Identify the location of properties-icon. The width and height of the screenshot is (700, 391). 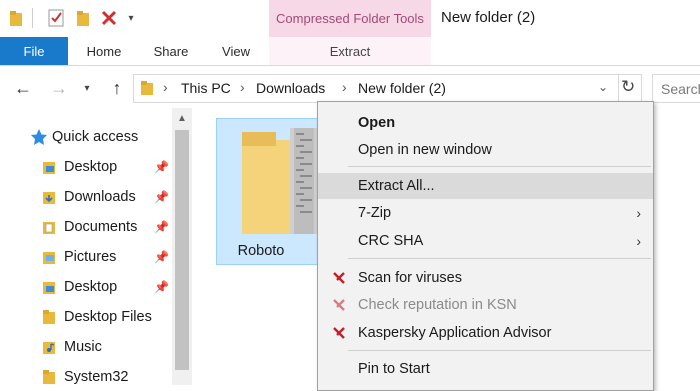
(56, 18).